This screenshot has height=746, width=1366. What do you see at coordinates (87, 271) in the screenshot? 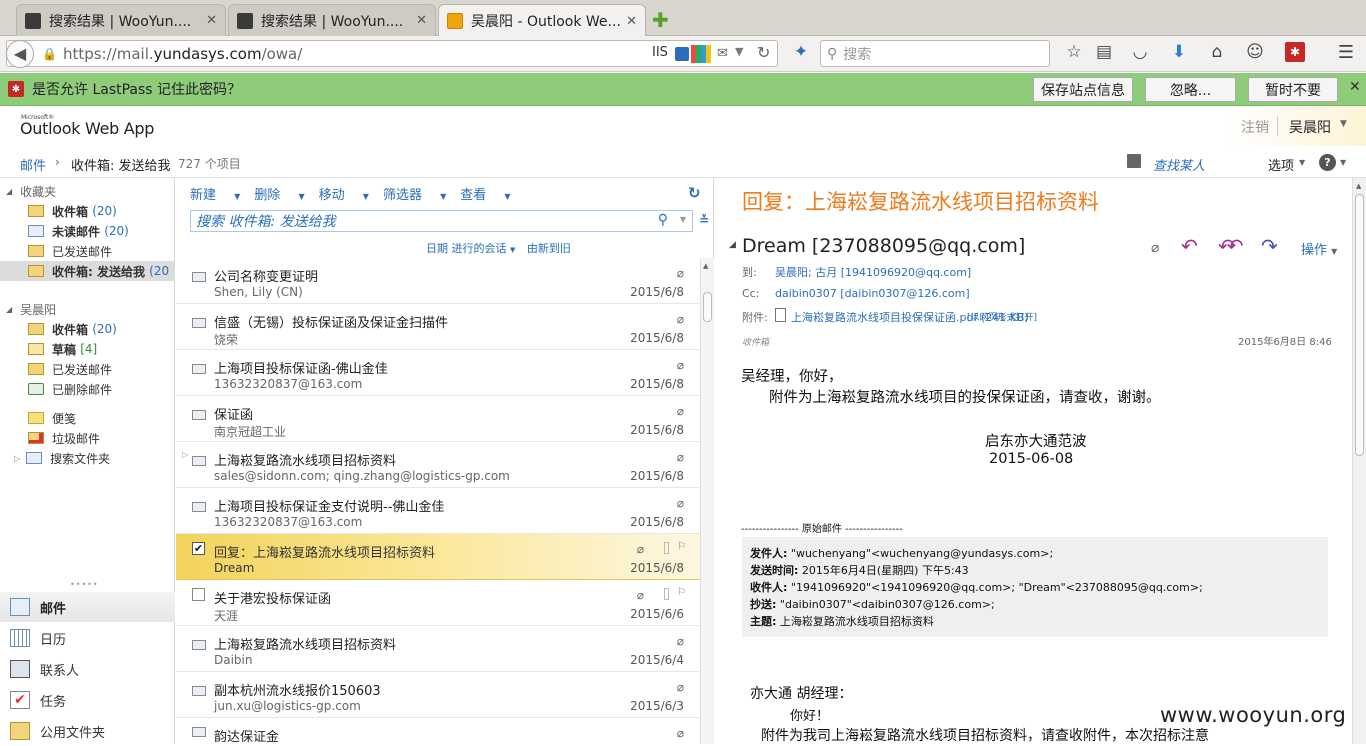
I see `favorite-inbox-sent-to-me: 收件箱: 发送给我 (20` at bounding box center [87, 271].